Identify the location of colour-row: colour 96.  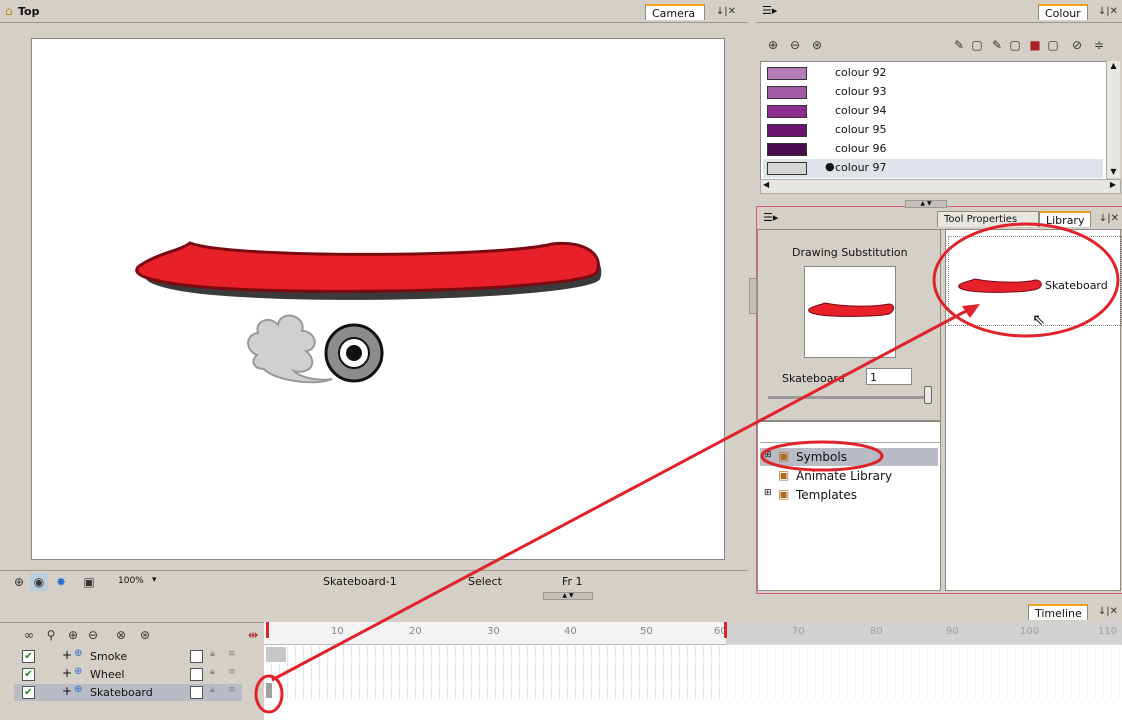
(933, 149).